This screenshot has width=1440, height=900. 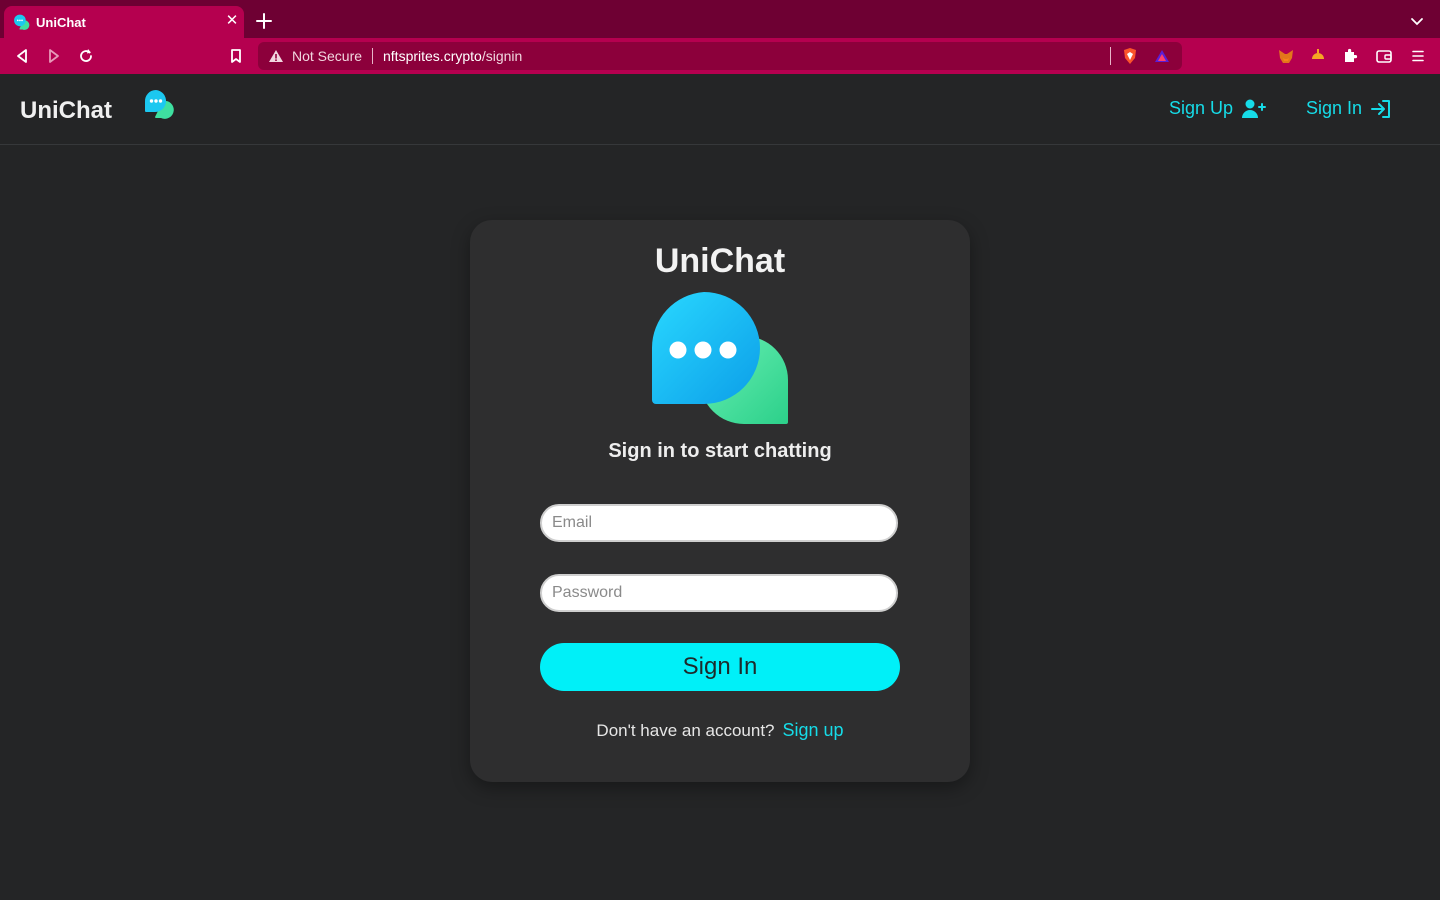 What do you see at coordinates (720, 261) in the screenshot?
I see `card-title: UniChat` at bounding box center [720, 261].